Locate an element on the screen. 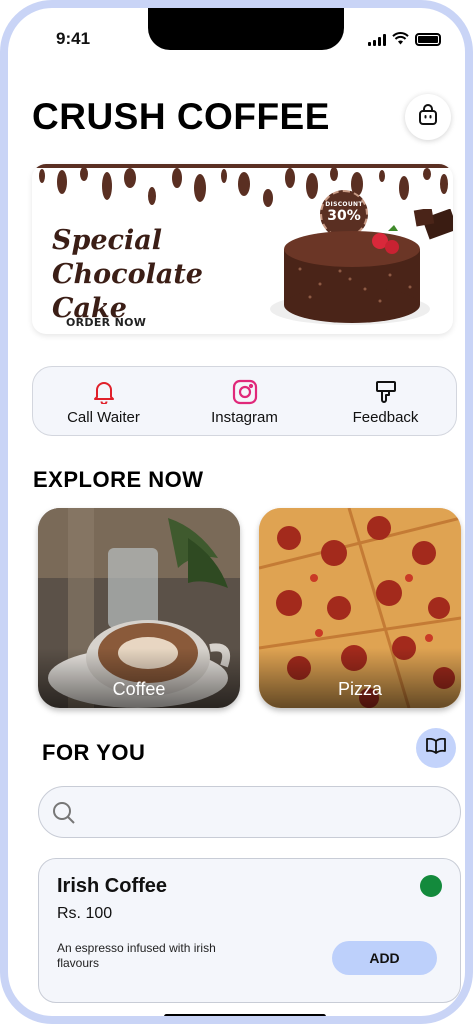 The width and height of the screenshot is (473, 1024). quick-actions-bar: Call Waiter Instagram Feedback is located at coordinates (244, 401).